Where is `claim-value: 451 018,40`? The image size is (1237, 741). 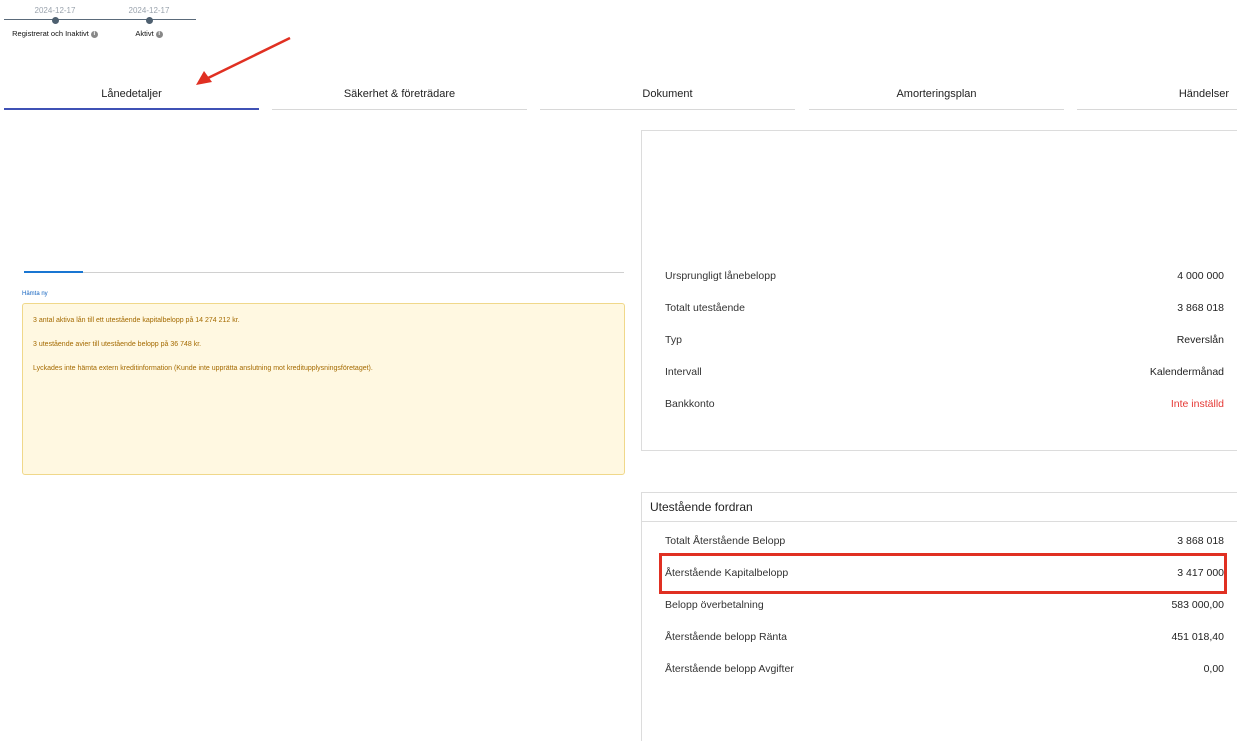
claim-value: 451 018,40 is located at coordinates (1197, 637).